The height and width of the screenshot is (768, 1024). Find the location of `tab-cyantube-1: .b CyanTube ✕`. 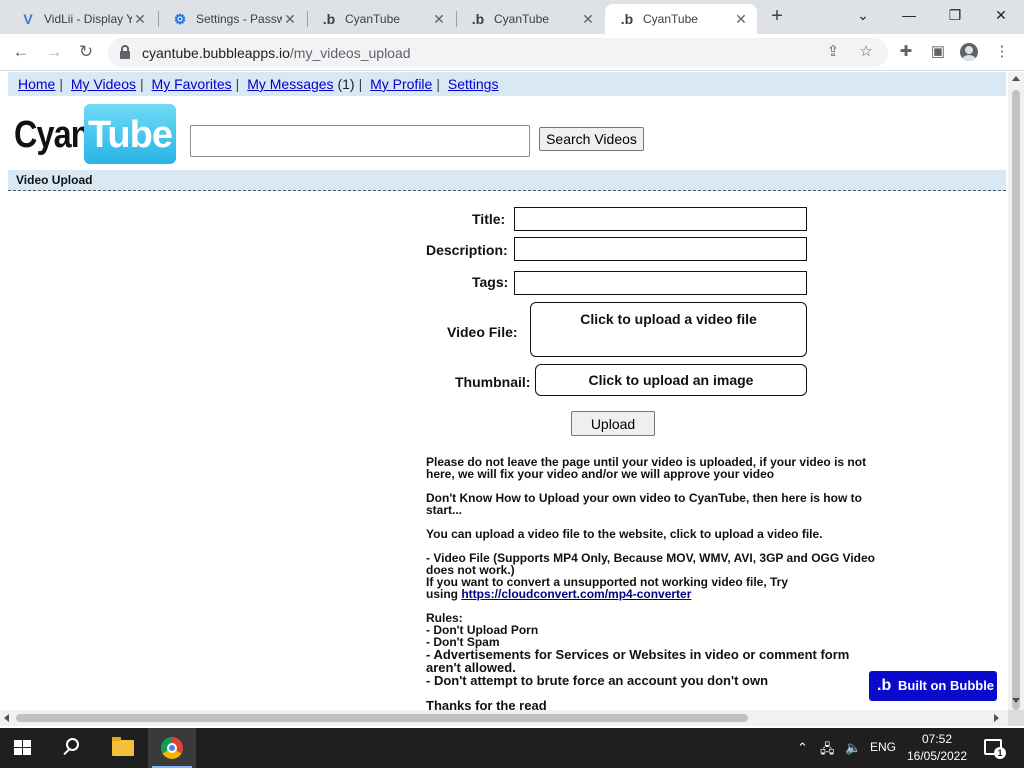

tab-cyantube-1: .b CyanTube ✕ is located at coordinates (381, 19).